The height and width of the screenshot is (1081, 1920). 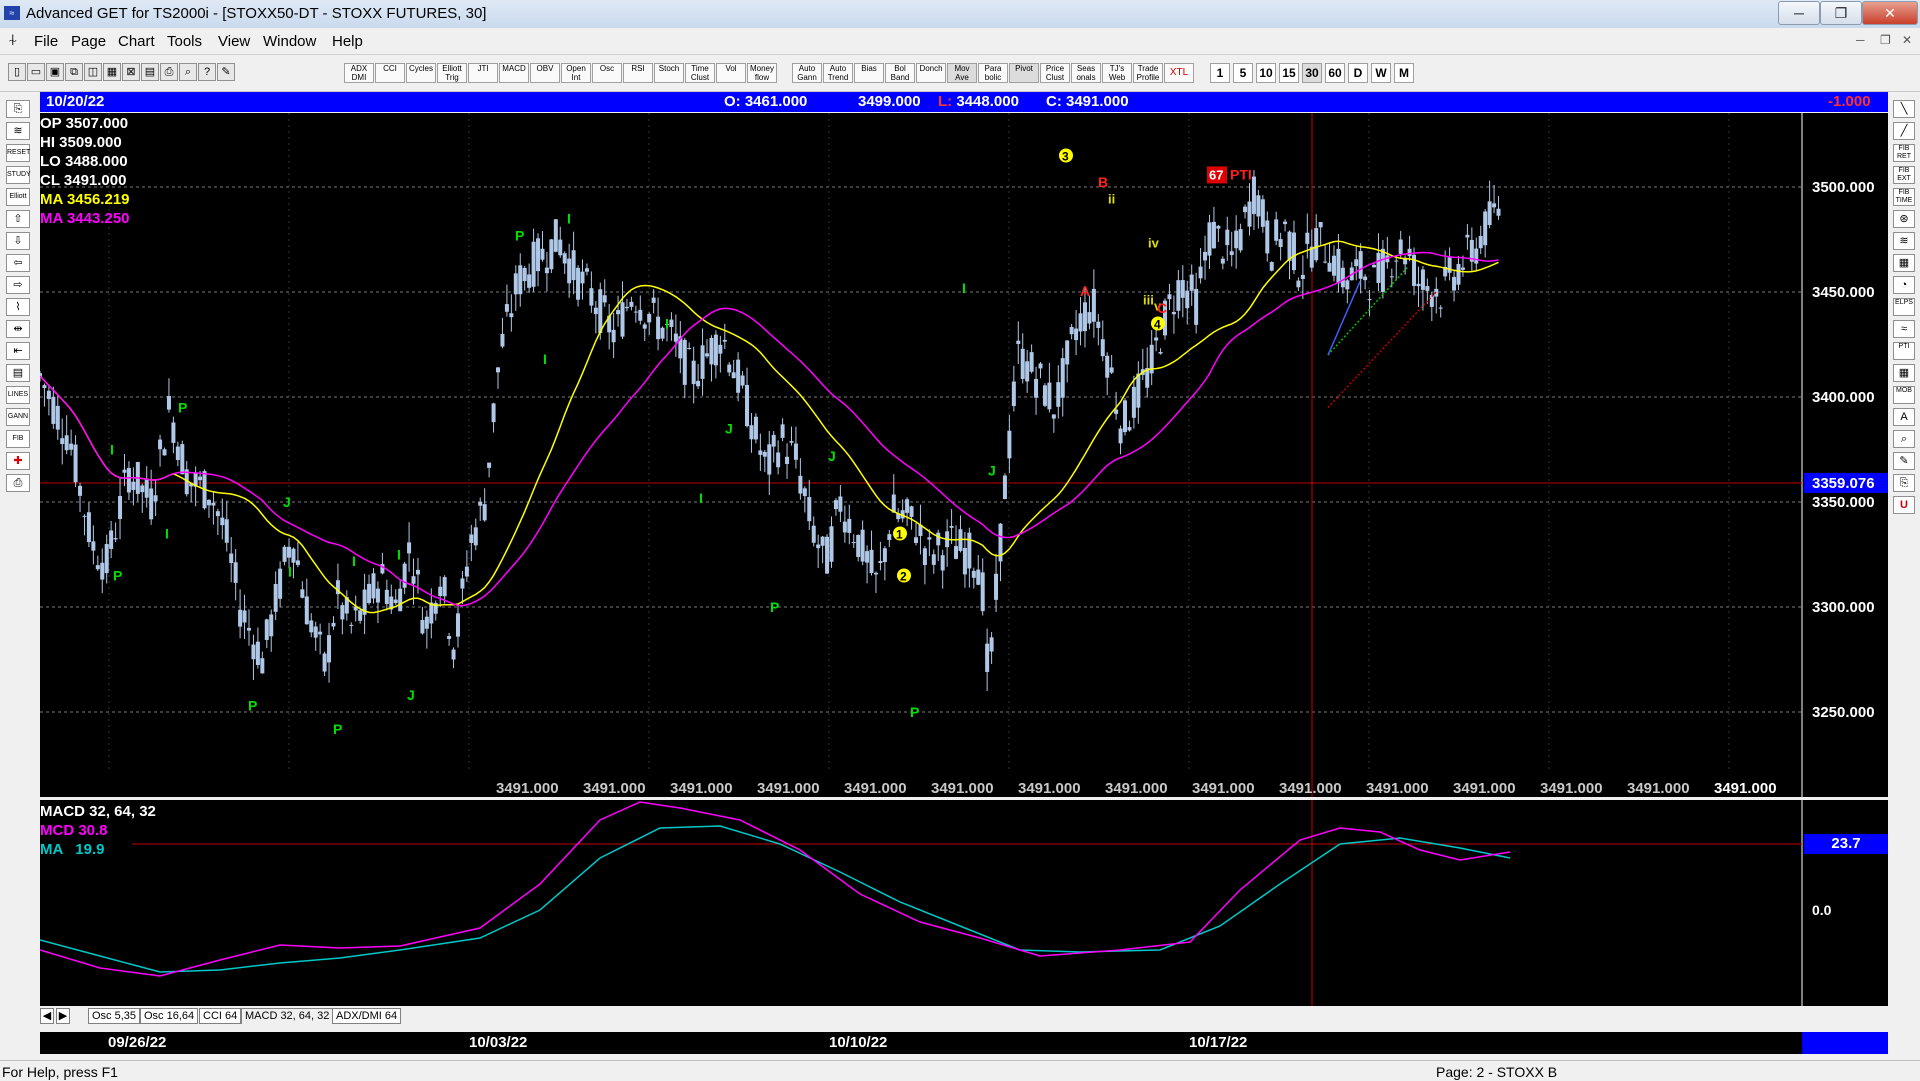 I want to click on left-tool-icon: ⇦, so click(x=18, y=263).